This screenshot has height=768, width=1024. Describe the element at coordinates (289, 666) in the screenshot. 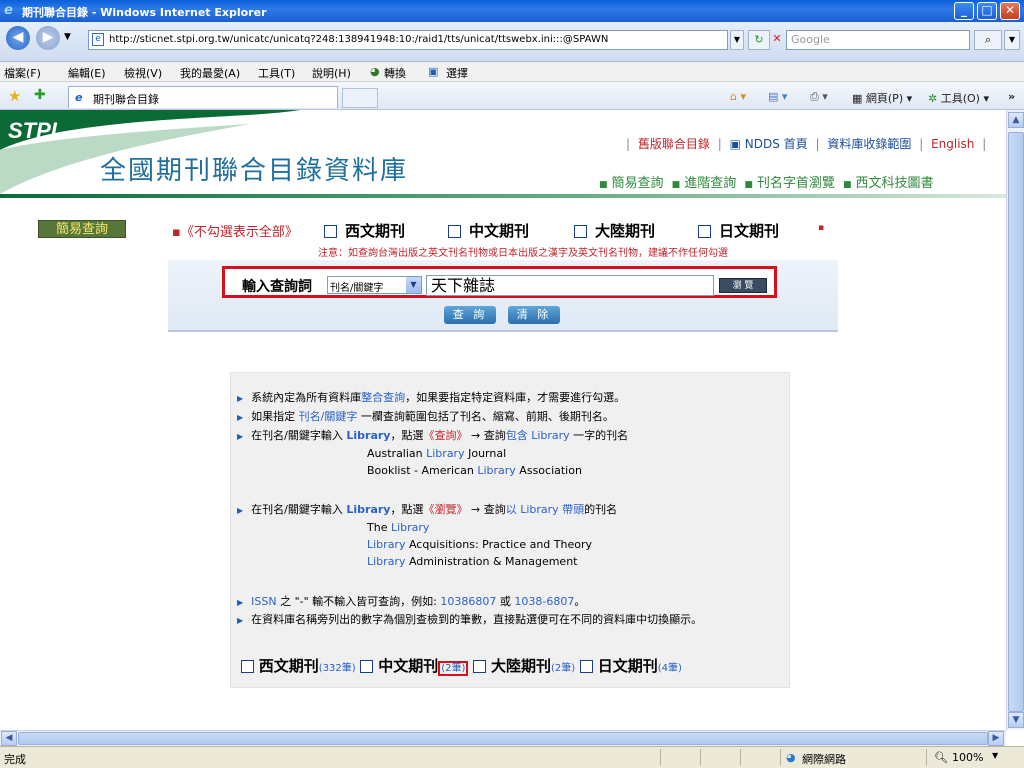

I see `count-western-label: 西文期刊` at that location.